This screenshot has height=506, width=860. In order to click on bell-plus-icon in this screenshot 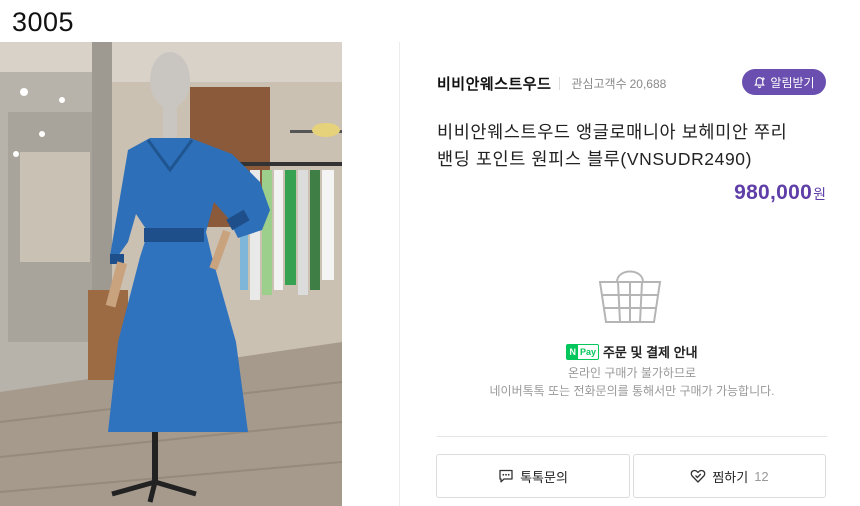, I will do `click(760, 82)`.